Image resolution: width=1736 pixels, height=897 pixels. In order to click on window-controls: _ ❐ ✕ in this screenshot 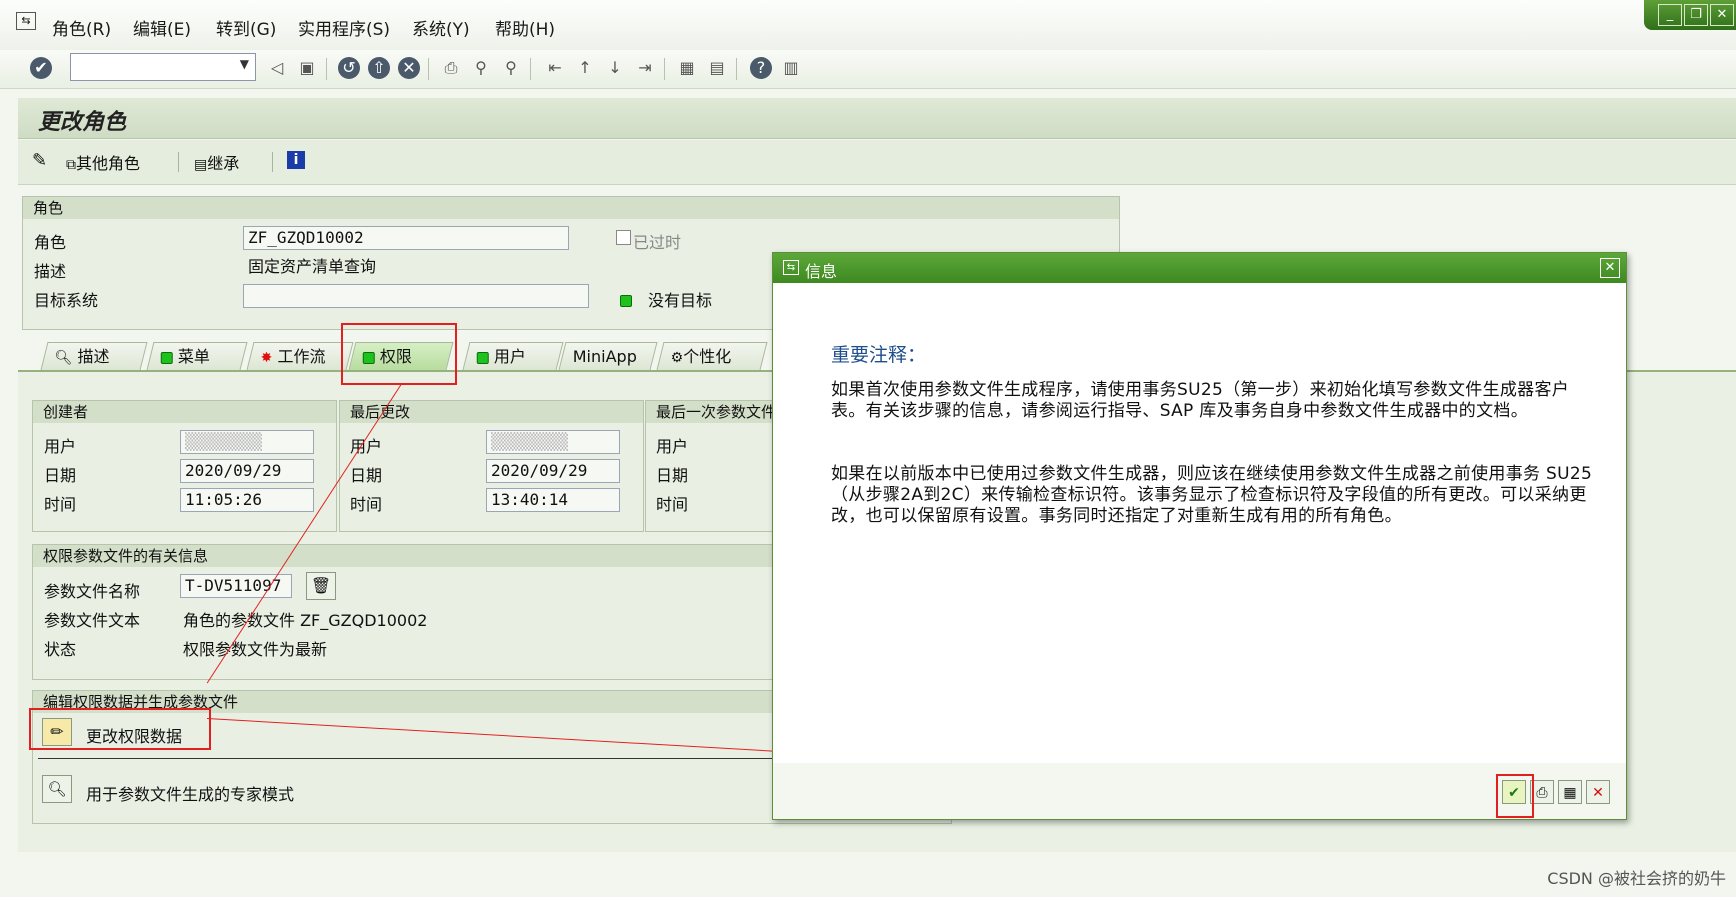, I will do `click(1690, 15)`.